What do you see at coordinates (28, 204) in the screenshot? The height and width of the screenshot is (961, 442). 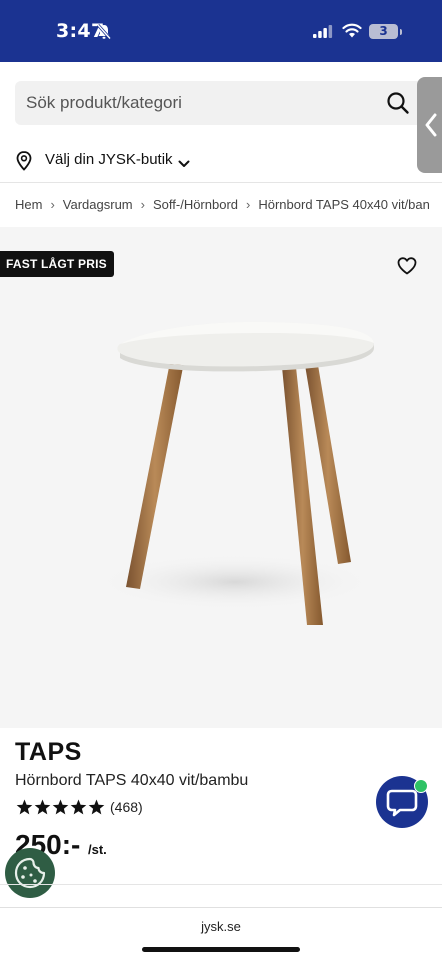 I see `breadcrumb-item-home: Hem` at bounding box center [28, 204].